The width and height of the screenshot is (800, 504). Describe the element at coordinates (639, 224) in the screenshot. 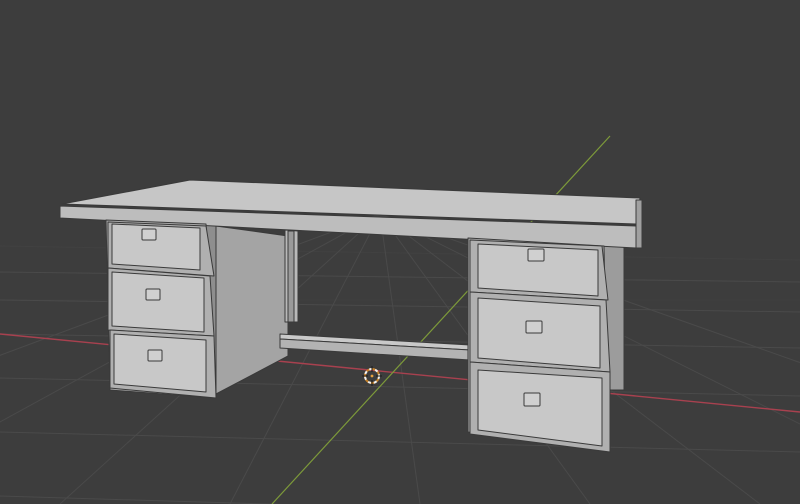

I see `tabletop-right-edge` at that location.